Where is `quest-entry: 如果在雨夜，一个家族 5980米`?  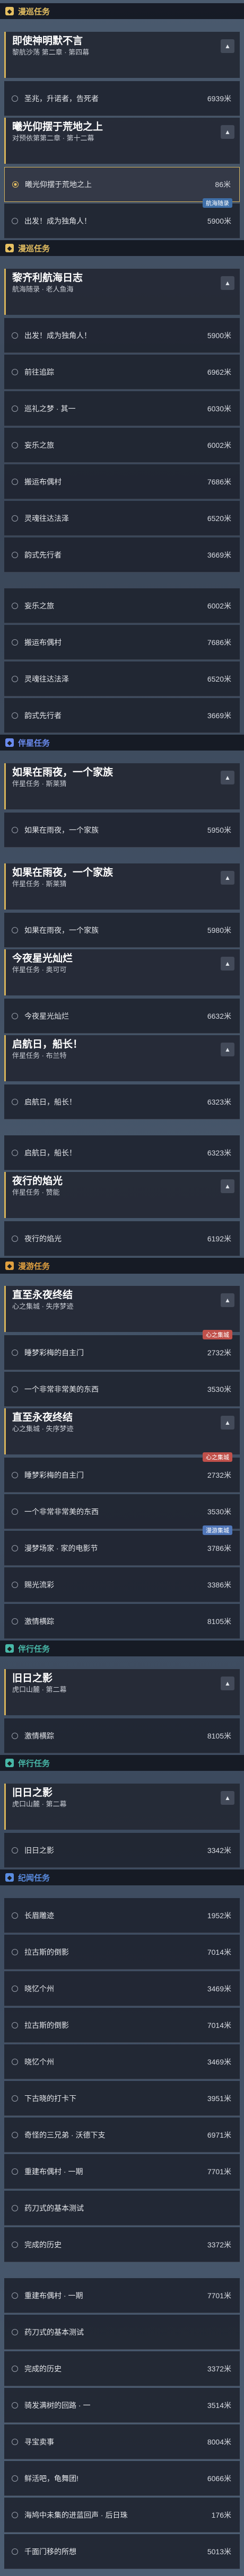
quest-entry: 如果在雨夜，一个家族 5980米 is located at coordinates (122, 930).